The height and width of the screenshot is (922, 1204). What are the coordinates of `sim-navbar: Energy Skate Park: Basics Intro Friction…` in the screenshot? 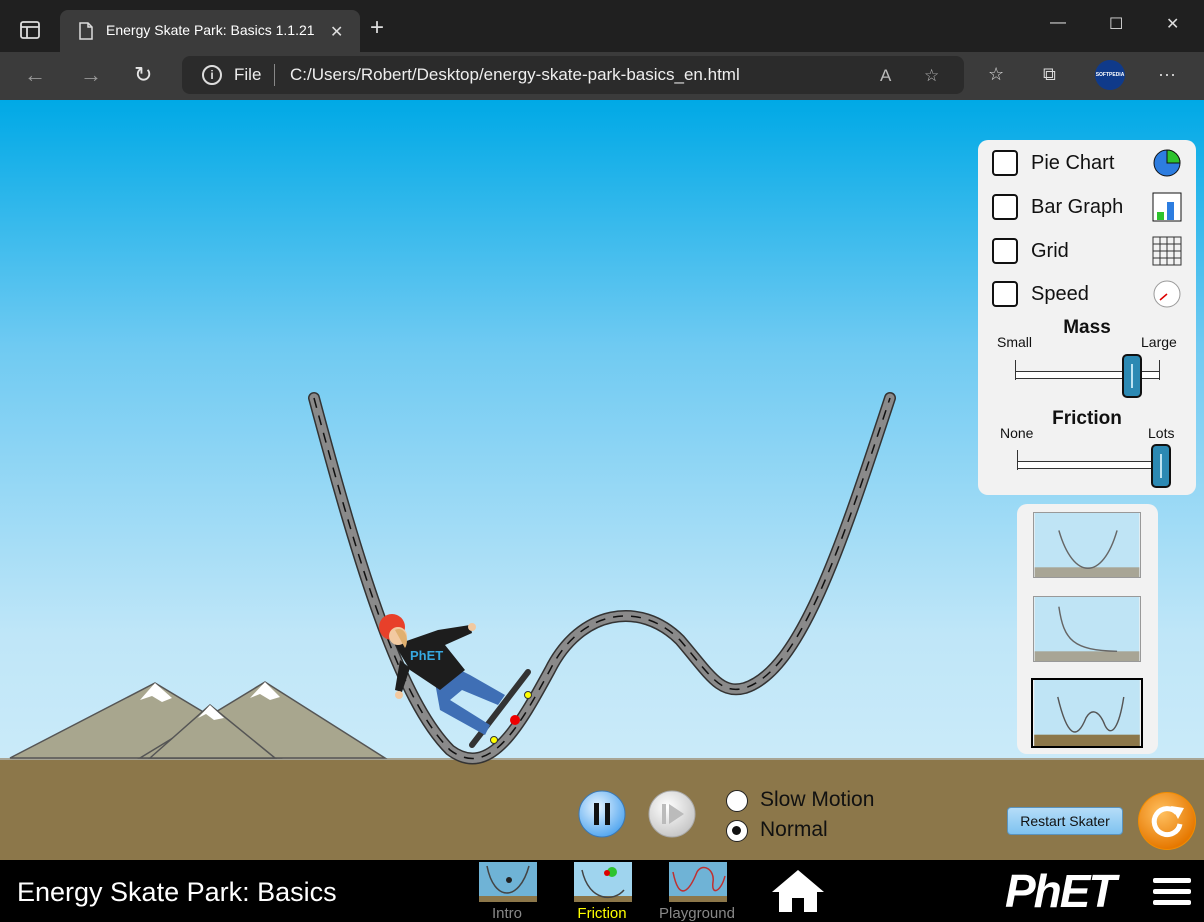 It's located at (602, 891).